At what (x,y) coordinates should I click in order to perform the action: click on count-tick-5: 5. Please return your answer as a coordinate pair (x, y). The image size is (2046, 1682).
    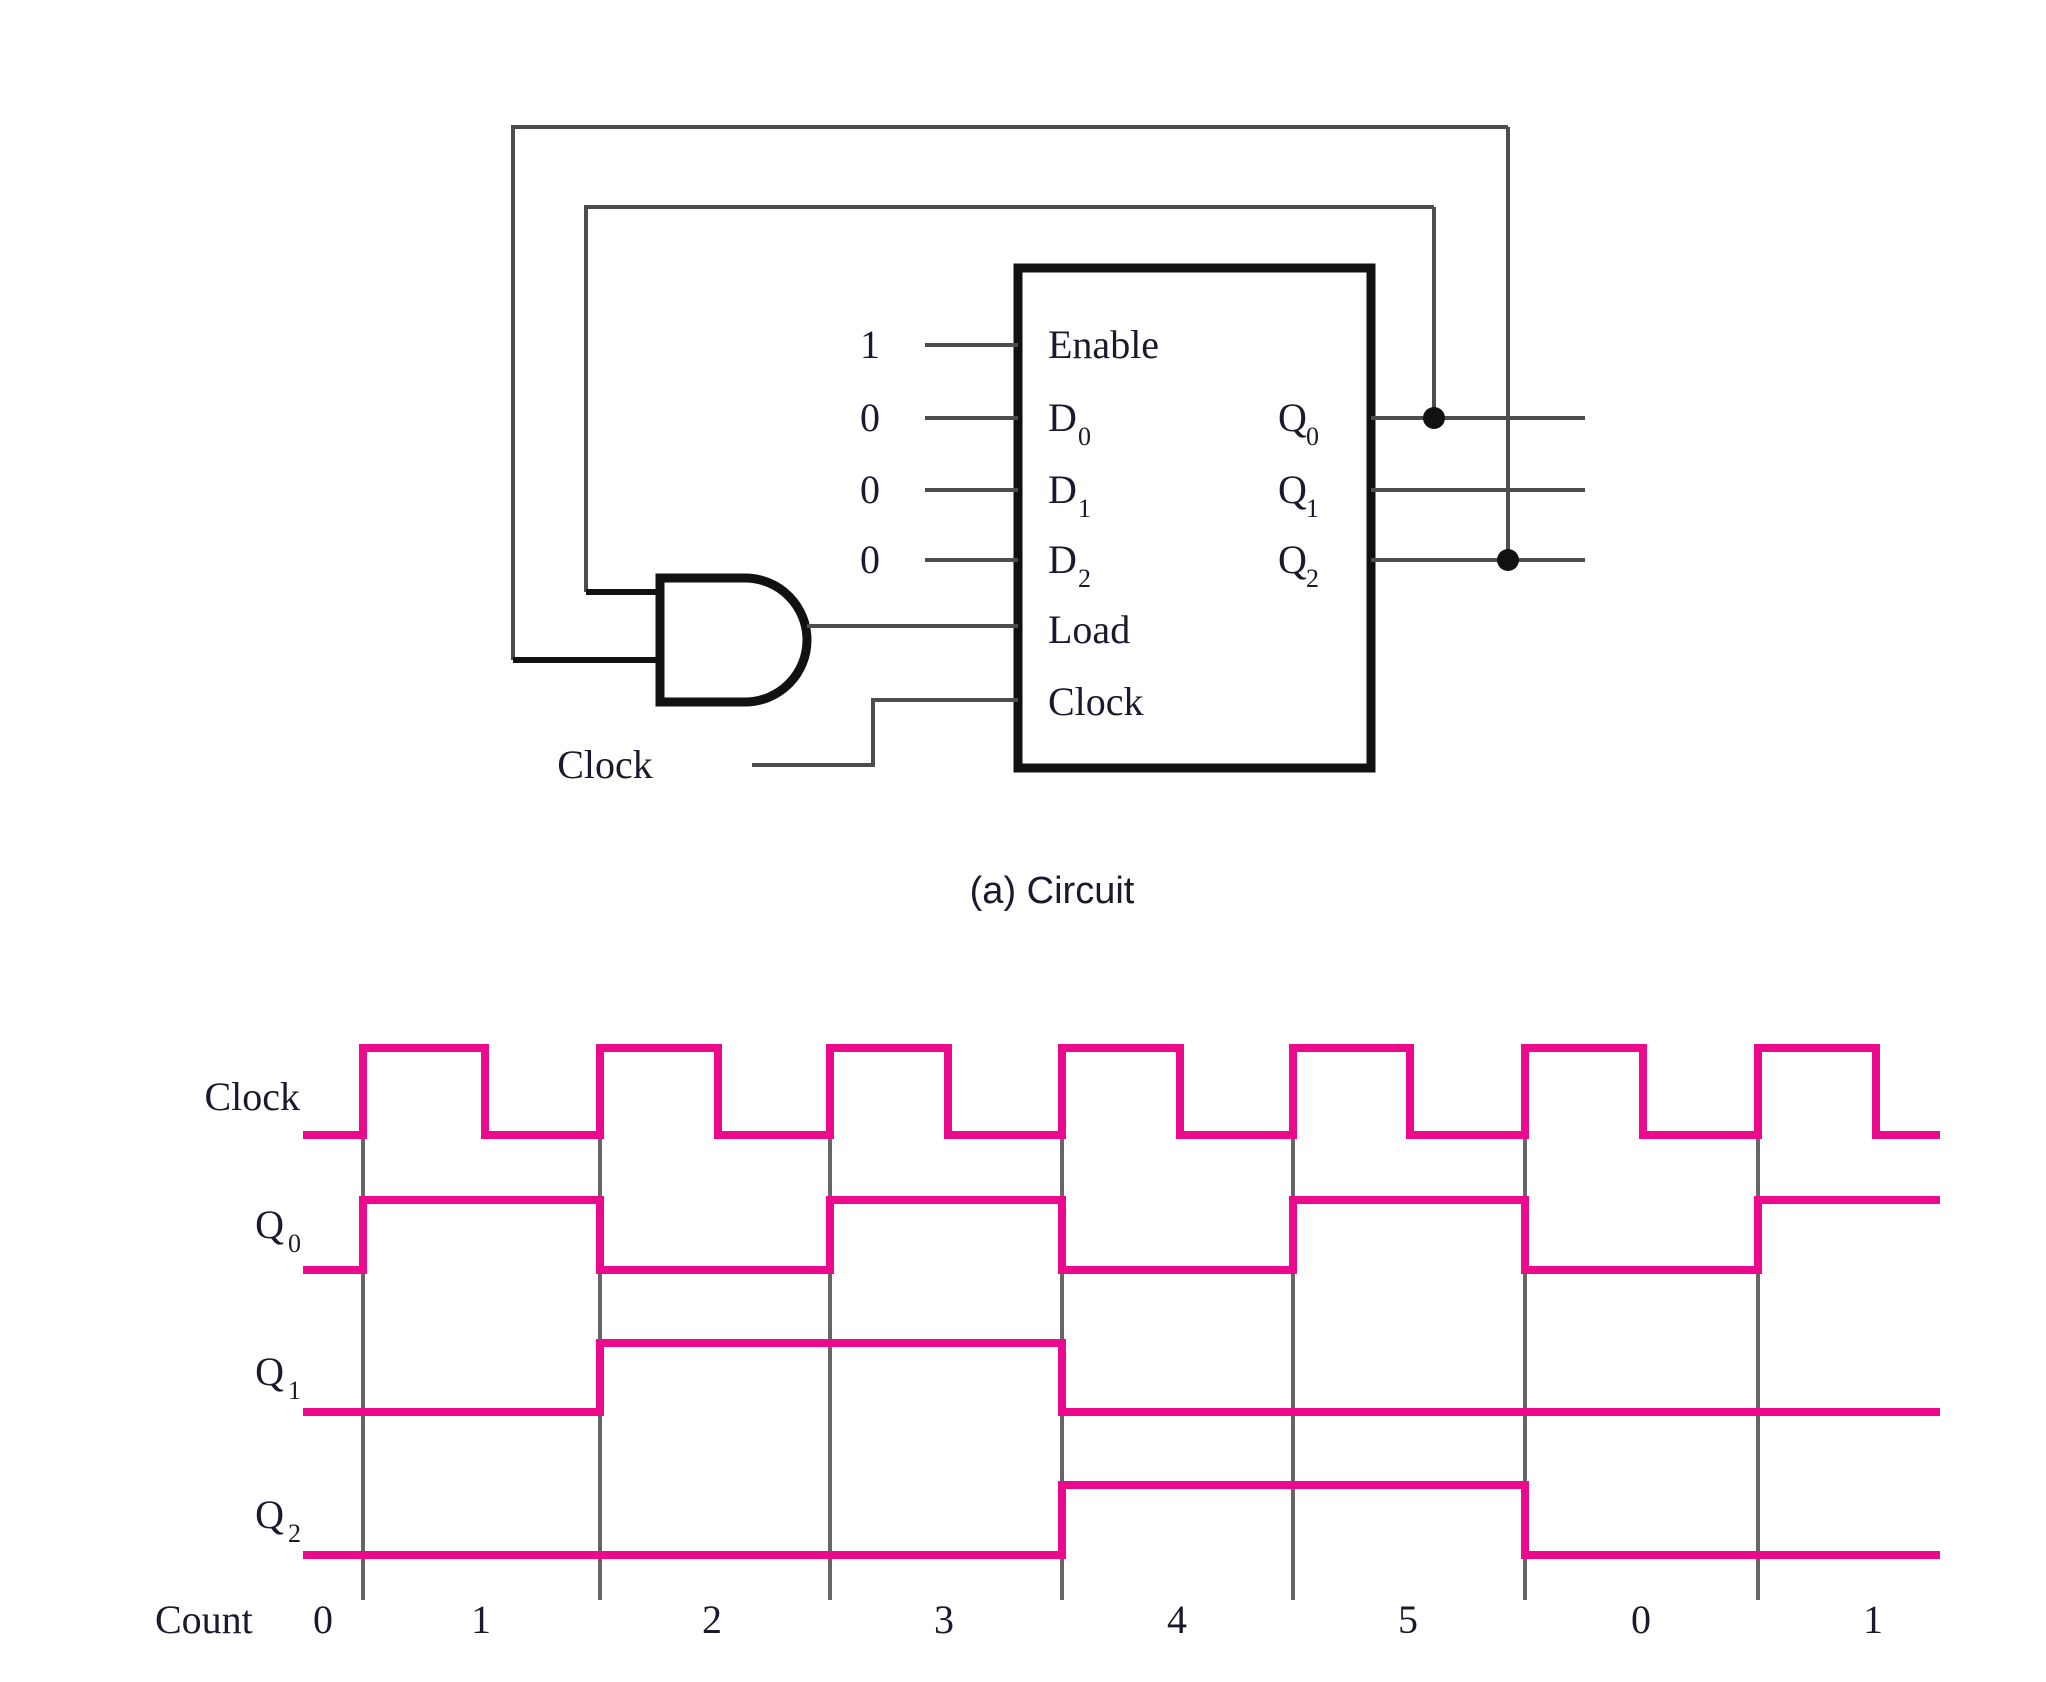
    Looking at the image, I should click on (1408, 1619).